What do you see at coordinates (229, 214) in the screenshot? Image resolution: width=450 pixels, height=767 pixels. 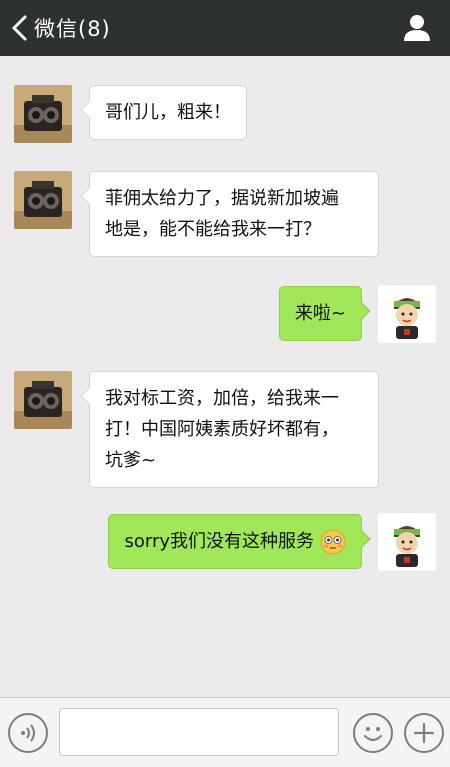 I see `message-bubble: 菲佣太给力了，据说新加坡遍 地是，能不能给我来一打？` at bounding box center [229, 214].